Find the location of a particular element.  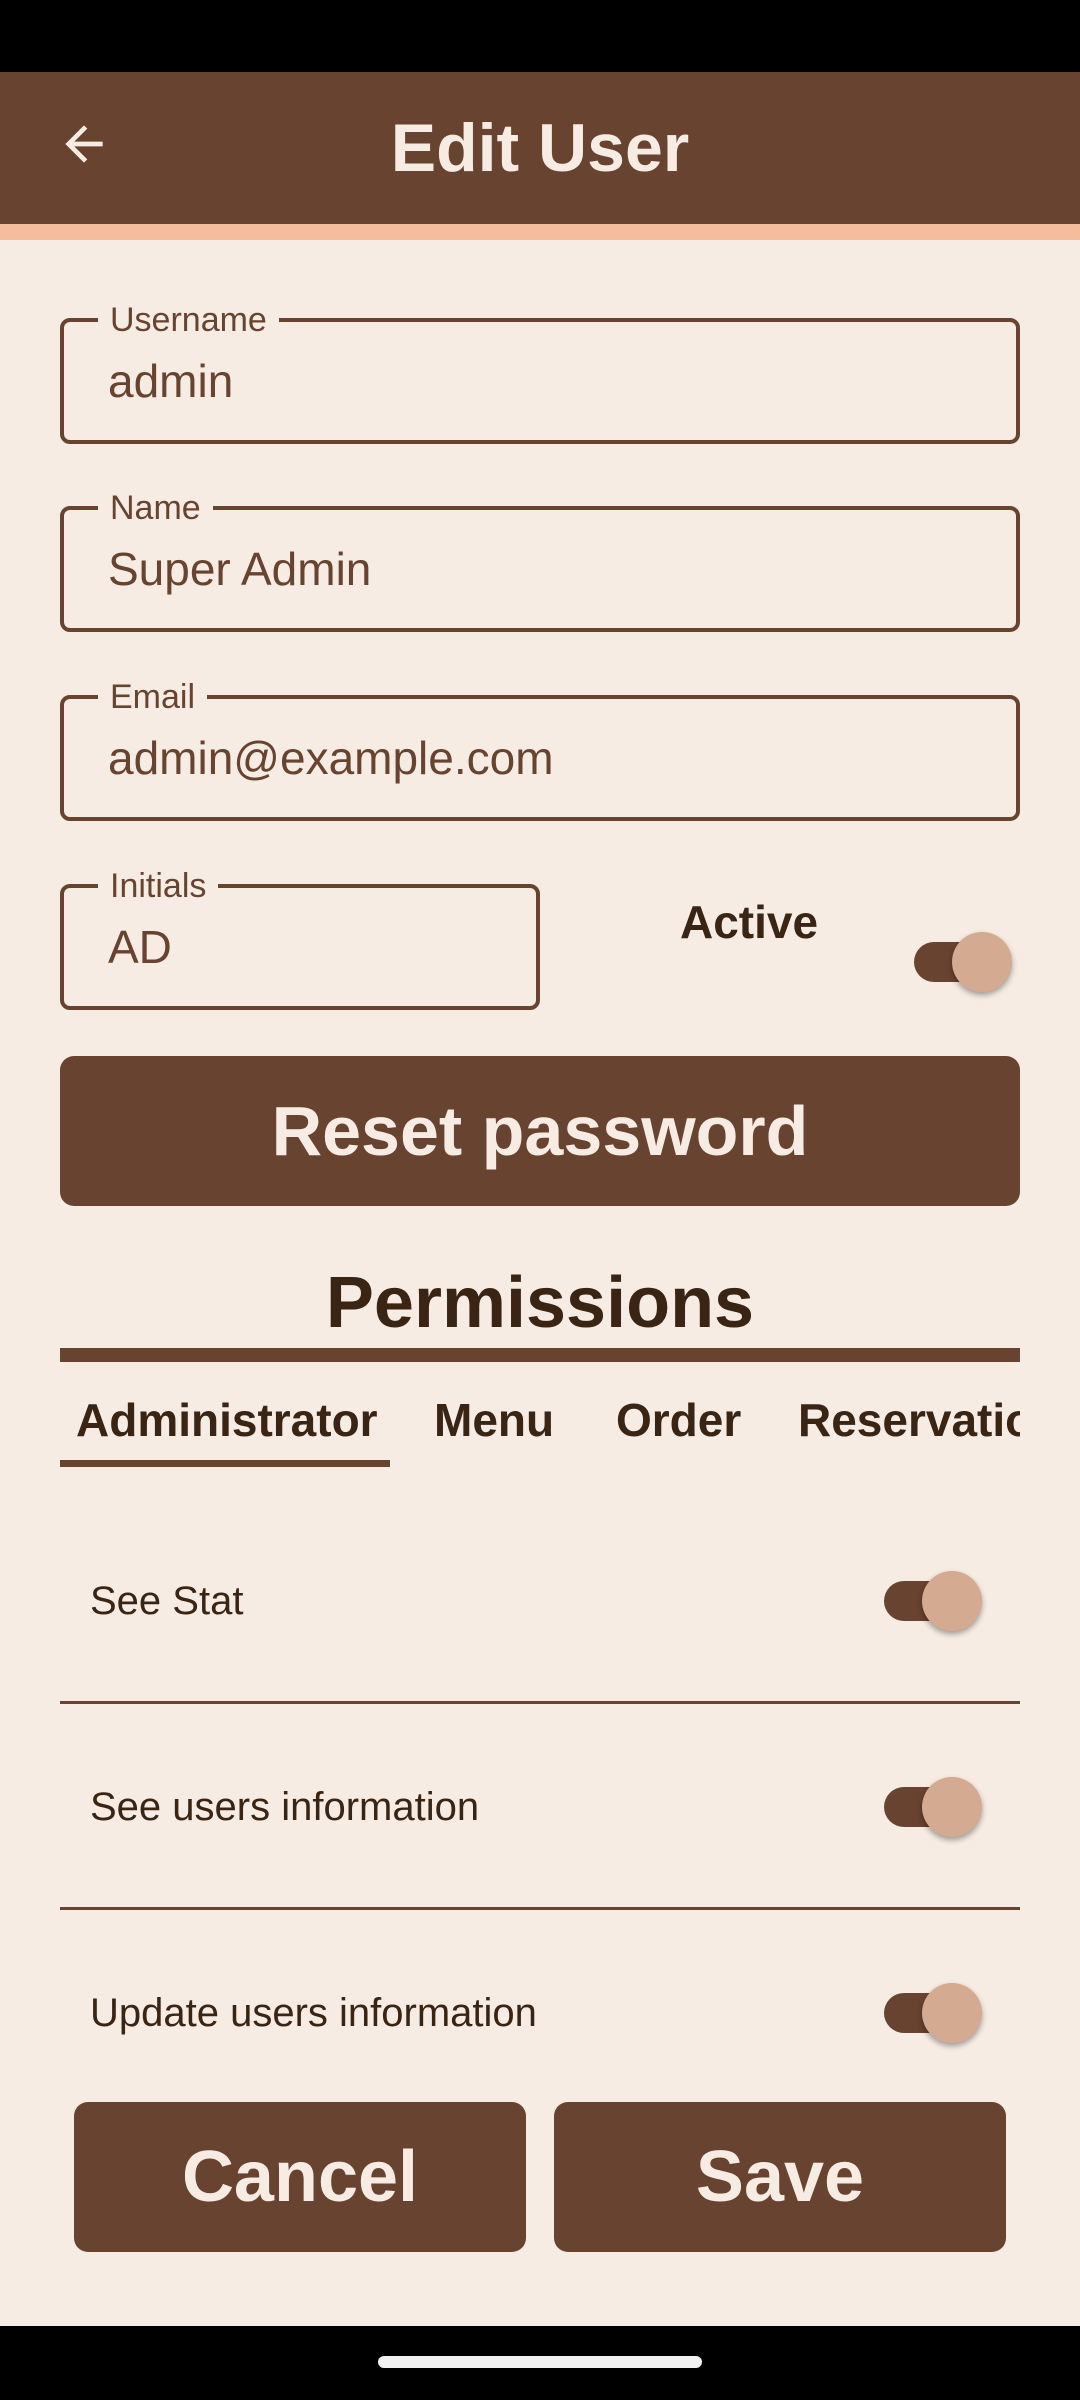

save-button: Save is located at coordinates (780, 2177).